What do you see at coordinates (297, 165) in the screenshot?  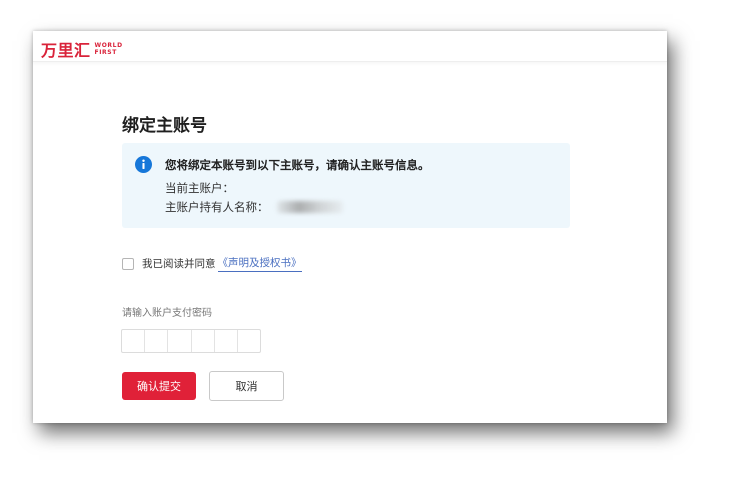 I see `notice-message: 您将绑定本账号到以下主账号，请确认主账号信息。` at bounding box center [297, 165].